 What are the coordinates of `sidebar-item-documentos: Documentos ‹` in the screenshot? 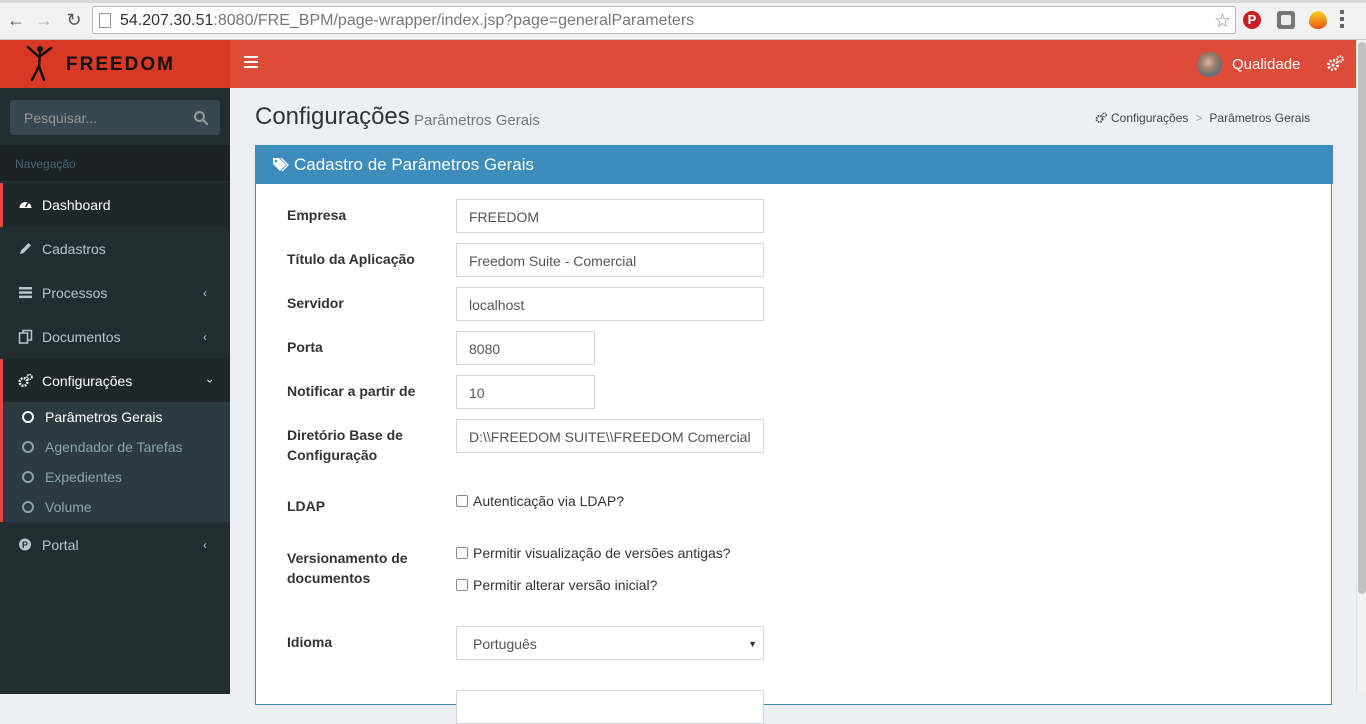 It's located at (115, 337).